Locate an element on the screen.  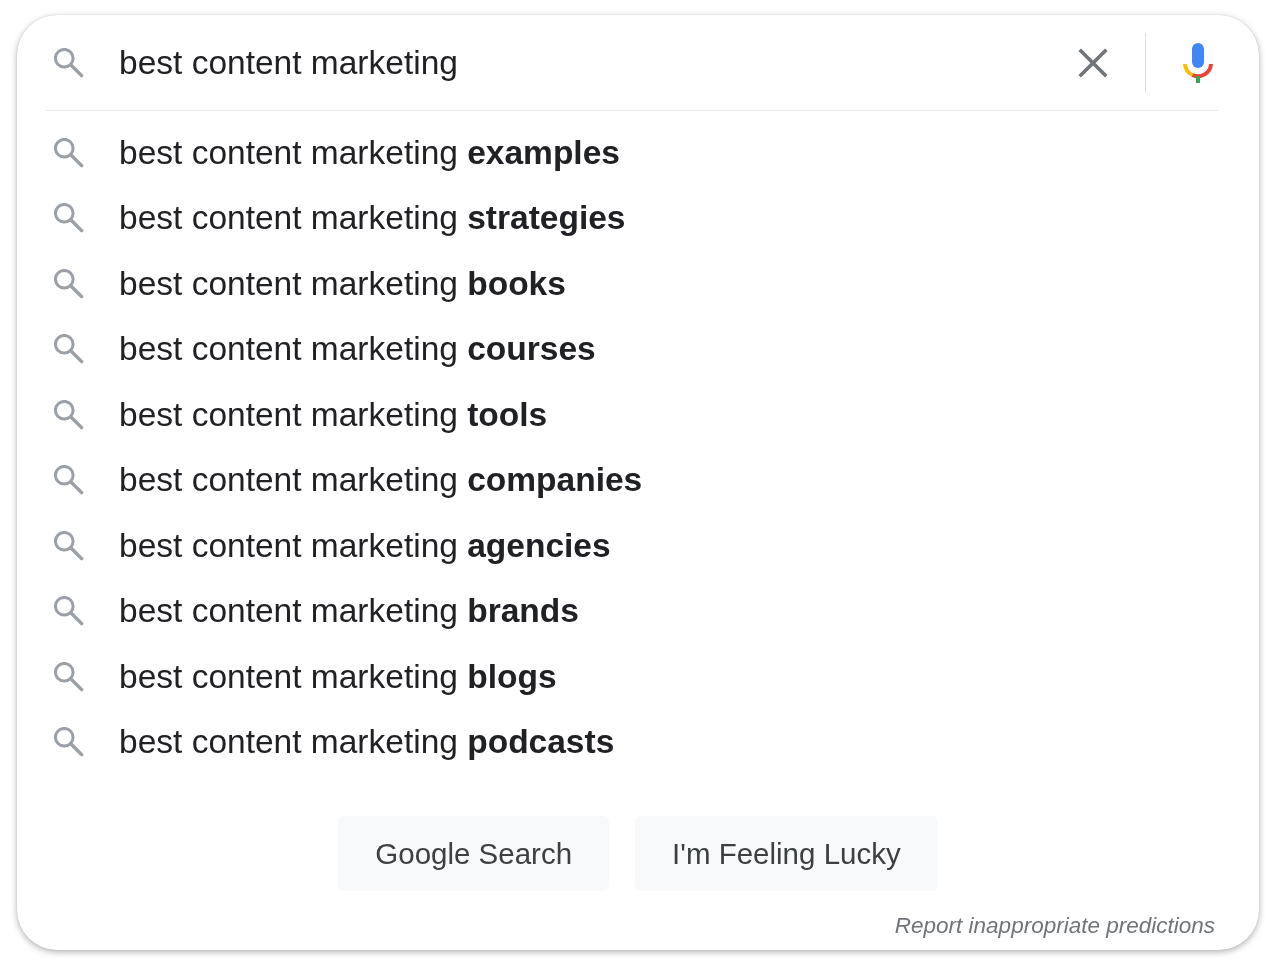
suggestion-link: best content marketing tools is located at coordinates (333, 414).